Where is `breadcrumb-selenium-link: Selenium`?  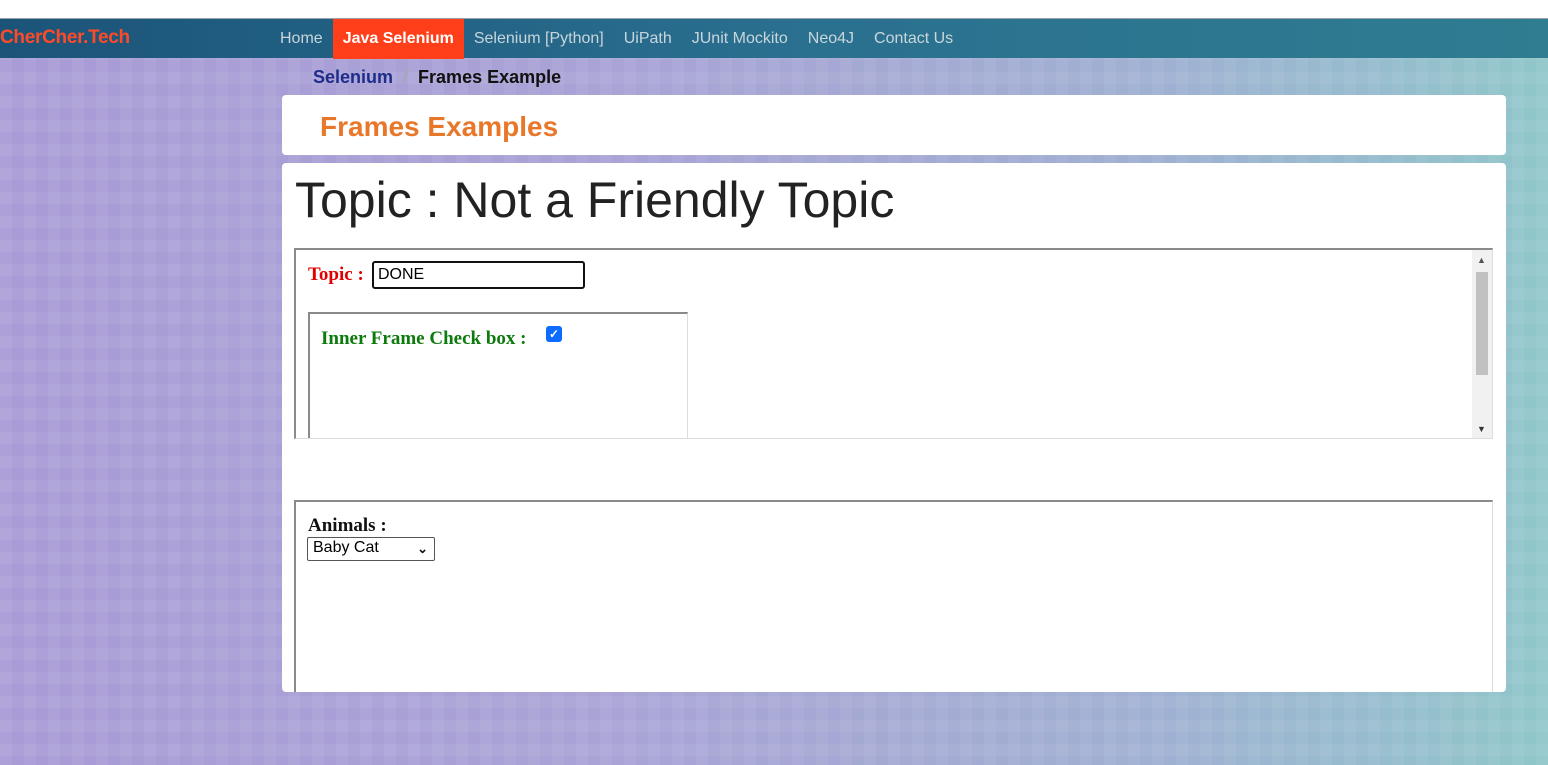
breadcrumb-selenium-link: Selenium is located at coordinates (353, 77).